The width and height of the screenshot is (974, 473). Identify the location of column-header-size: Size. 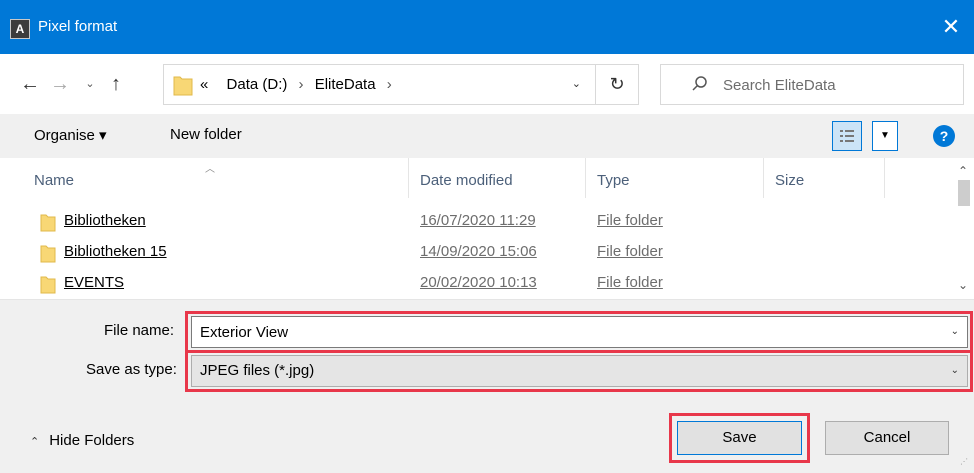
(789, 180).